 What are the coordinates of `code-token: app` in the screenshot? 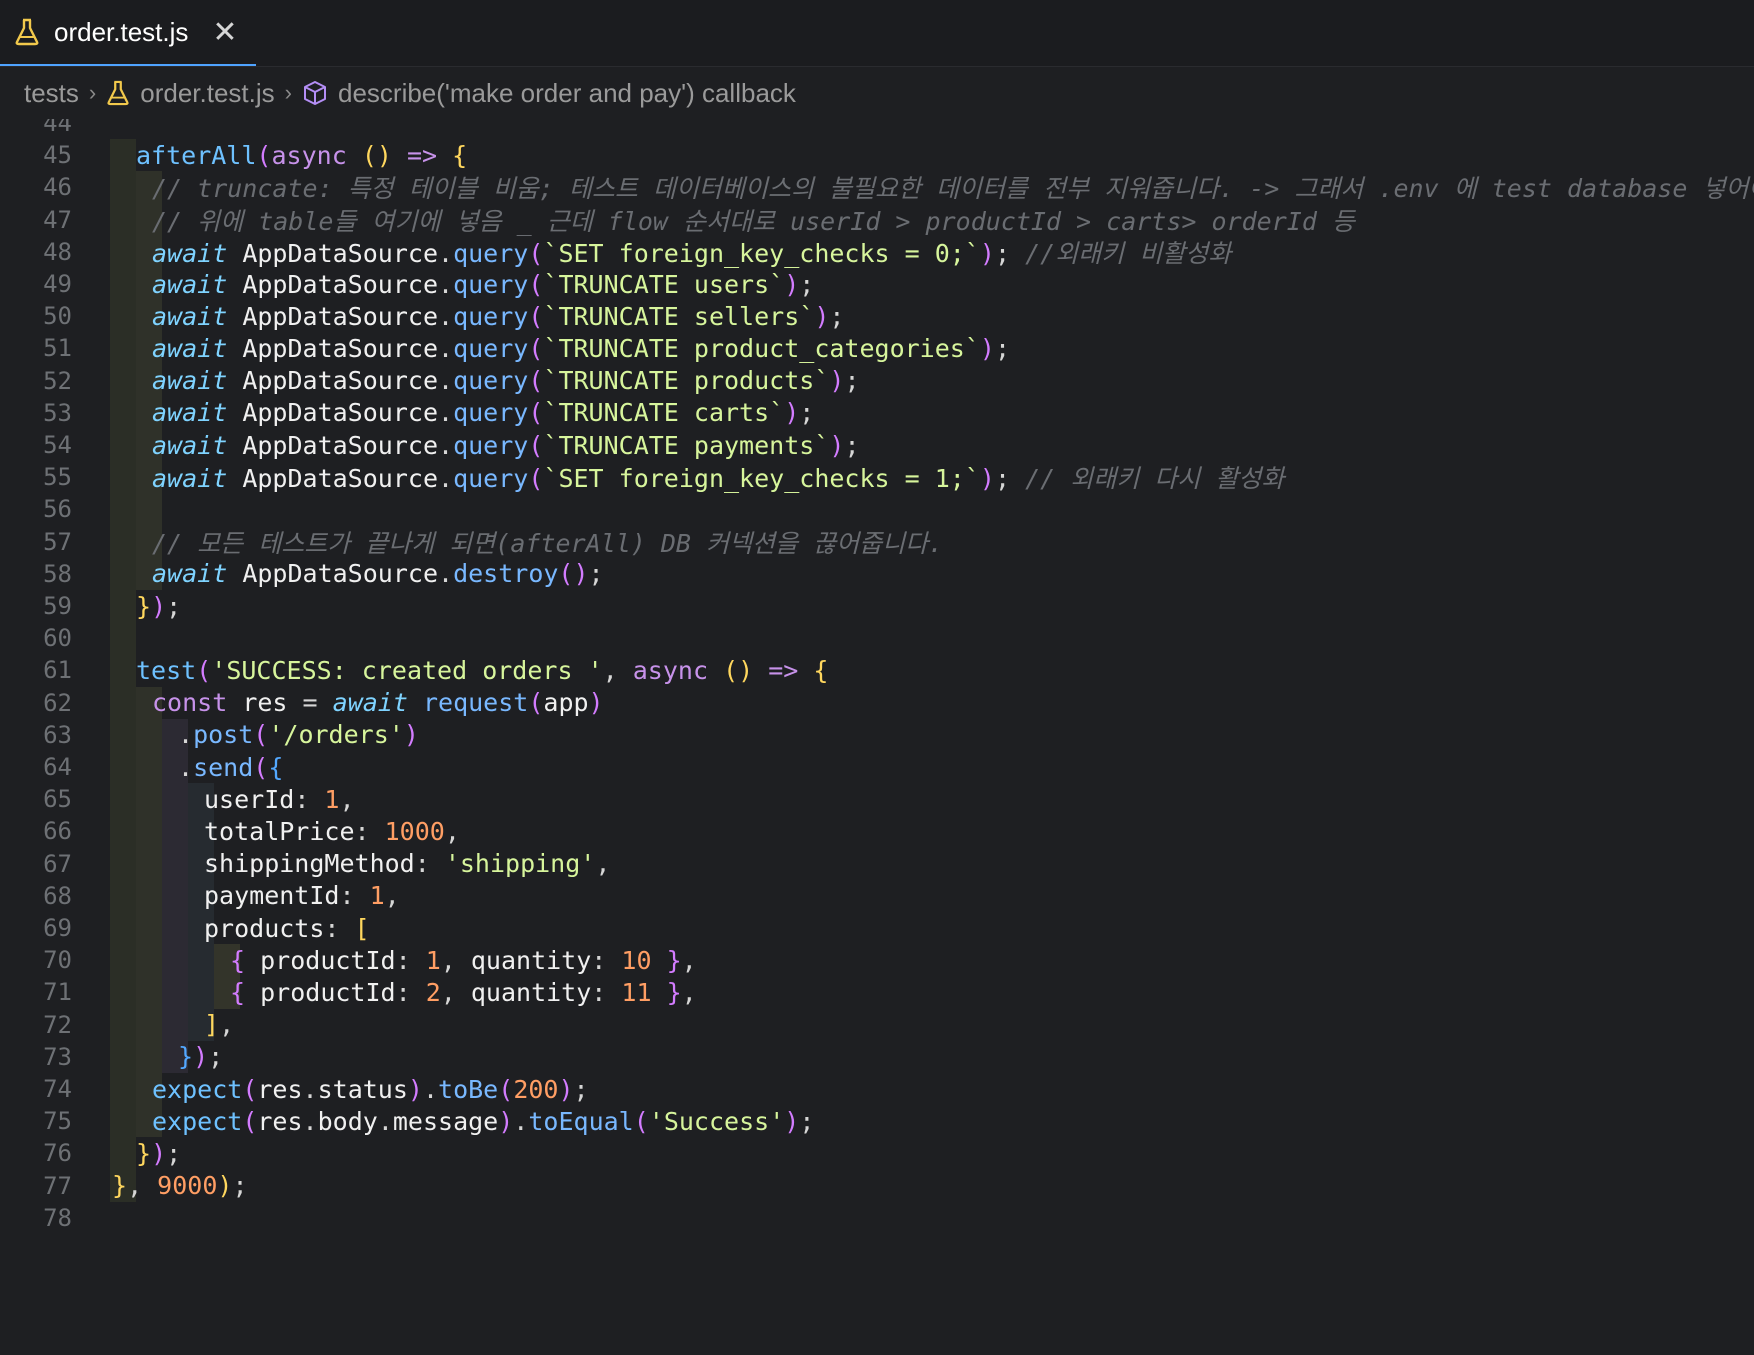 It's located at (566, 703).